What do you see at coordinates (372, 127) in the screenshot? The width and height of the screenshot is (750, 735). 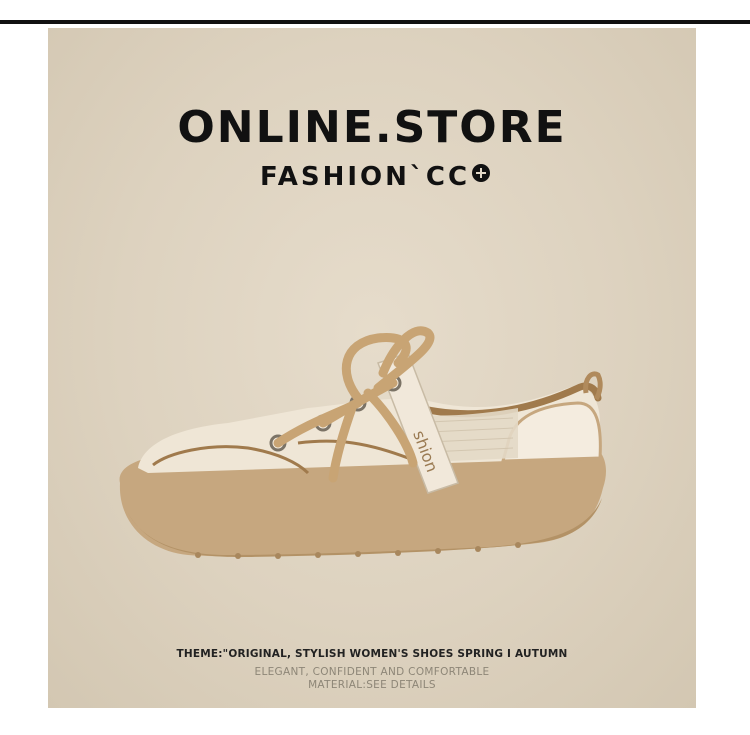 I see `store-title: ONLINE.STORE` at bounding box center [372, 127].